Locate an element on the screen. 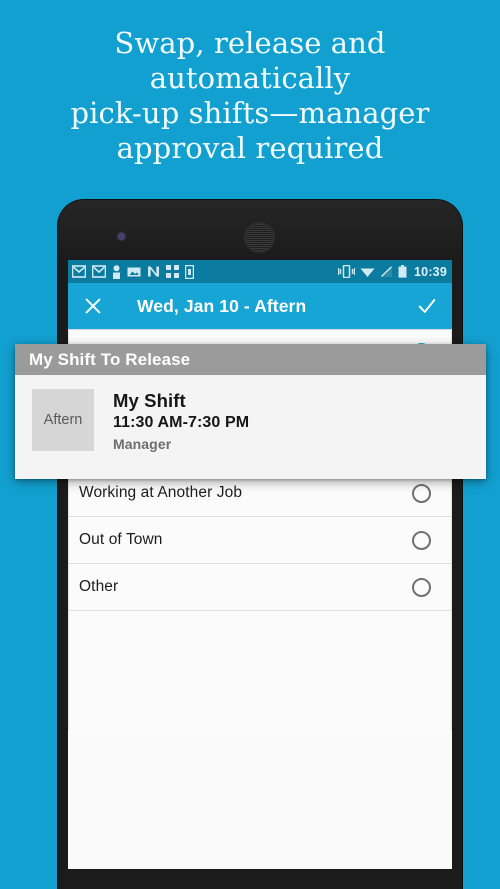 This screenshot has height=889, width=500. wifi-icon is located at coordinates (367, 272).